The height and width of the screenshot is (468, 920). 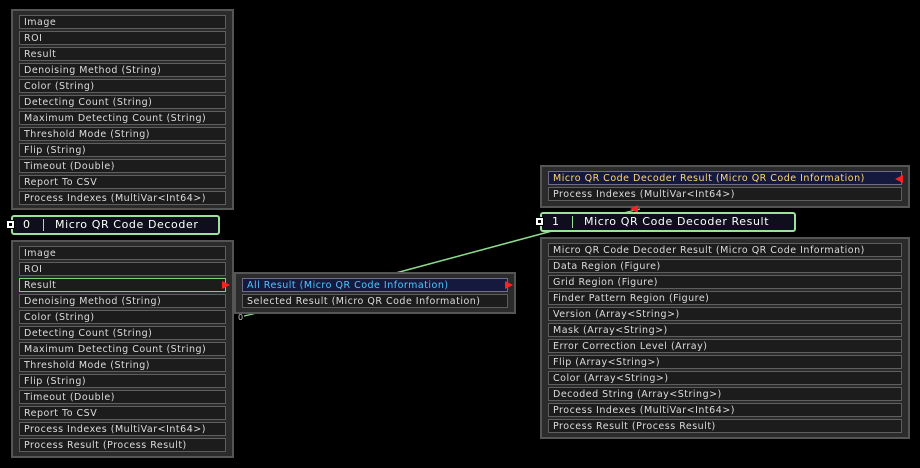 What do you see at coordinates (725, 378) in the screenshot?
I see `list-item: Color (Array<String>)` at bounding box center [725, 378].